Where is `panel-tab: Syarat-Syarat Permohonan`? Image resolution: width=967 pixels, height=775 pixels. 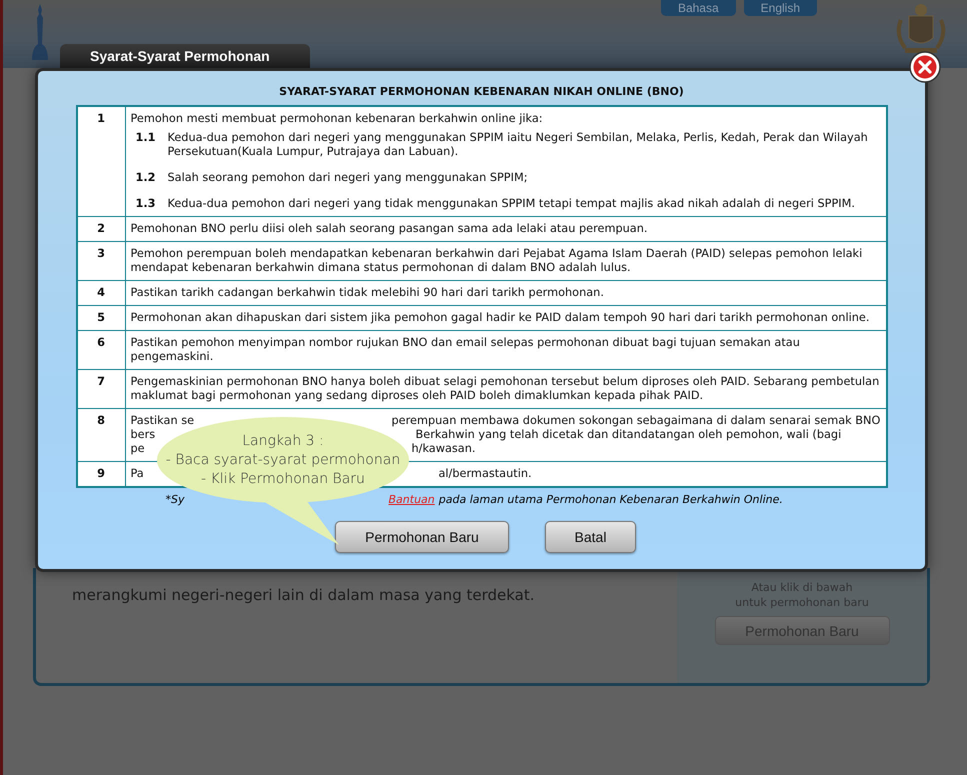
panel-tab: Syarat-Syarat Permohonan is located at coordinates (185, 56).